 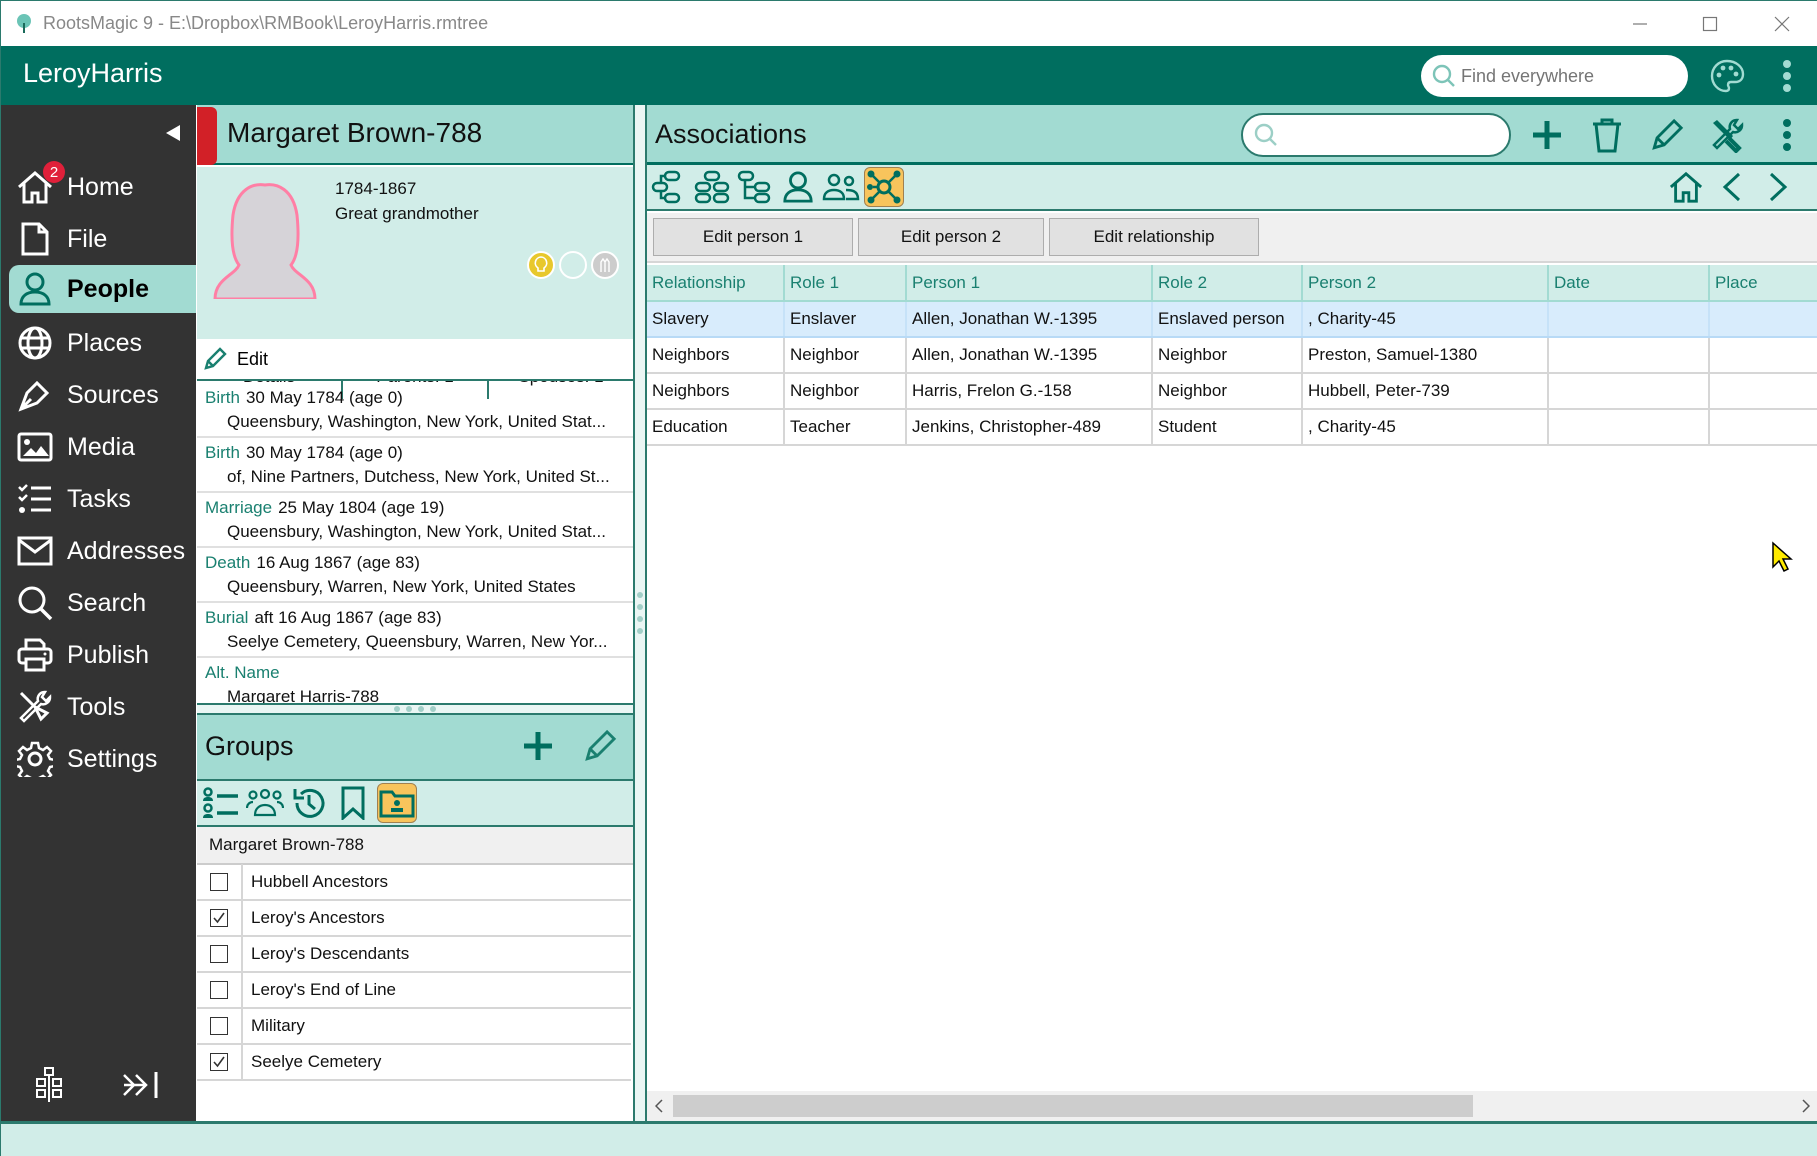 What do you see at coordinates (951, 237) in the screenshot?
I see `edit-person2-button: Edit person 2` at bounding box center [951, 237].